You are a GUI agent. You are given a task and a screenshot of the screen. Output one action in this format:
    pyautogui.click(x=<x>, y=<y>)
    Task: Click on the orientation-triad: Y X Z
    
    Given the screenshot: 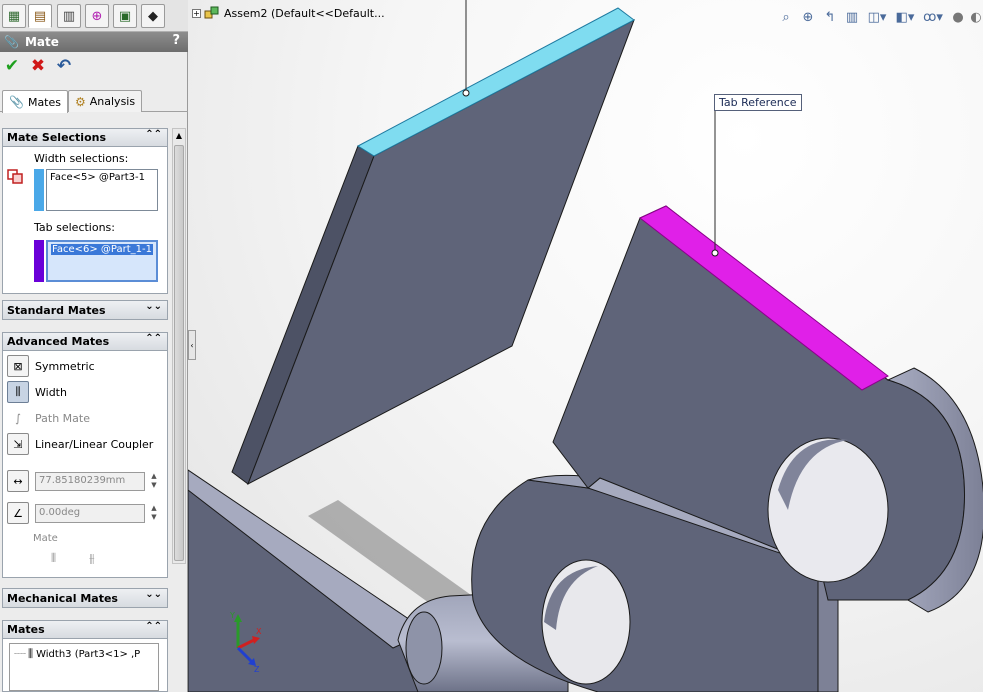 What is the action you would take?
    pyautogui.click(x=245, y=642)
    